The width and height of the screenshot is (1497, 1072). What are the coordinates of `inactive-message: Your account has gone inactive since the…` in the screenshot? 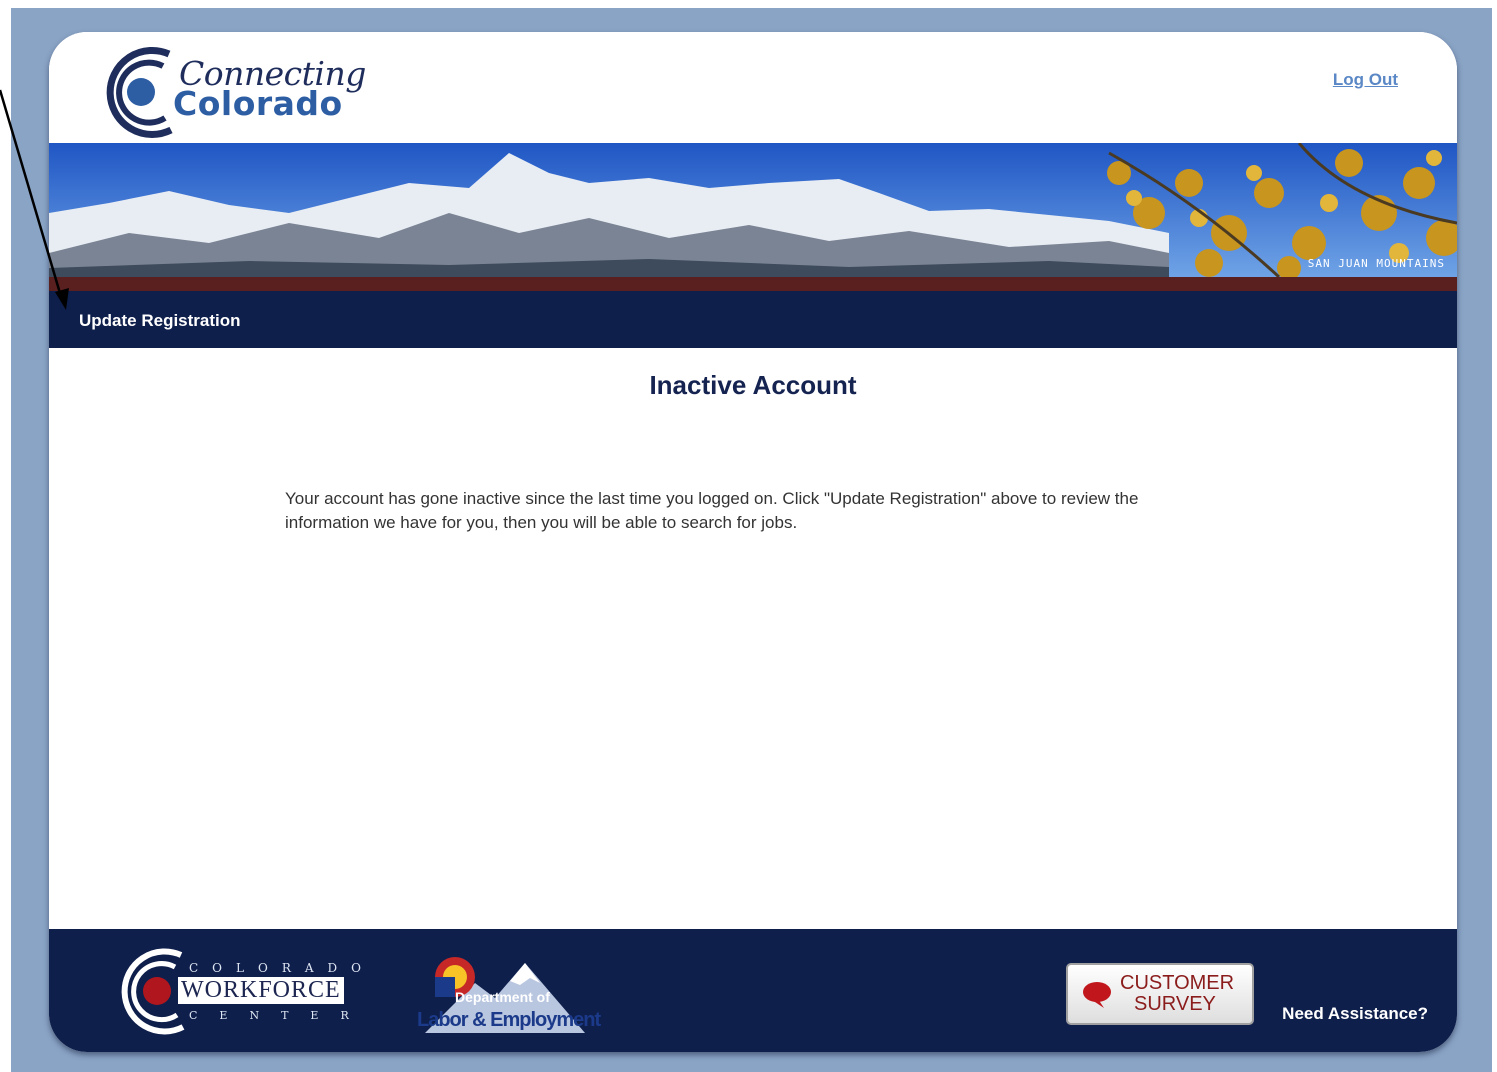 It's located at (712, 510).